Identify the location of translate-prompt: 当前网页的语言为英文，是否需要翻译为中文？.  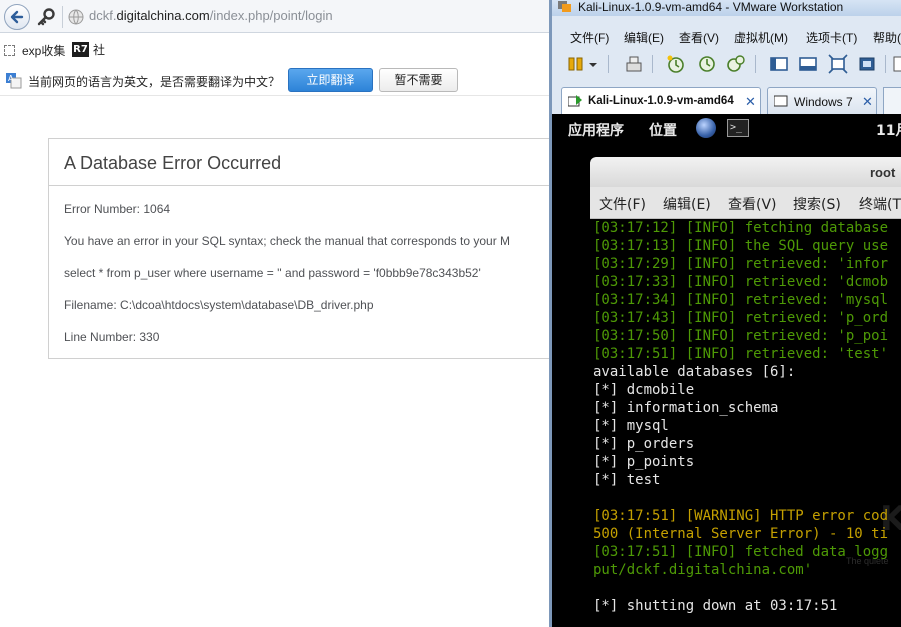
(154, 82).